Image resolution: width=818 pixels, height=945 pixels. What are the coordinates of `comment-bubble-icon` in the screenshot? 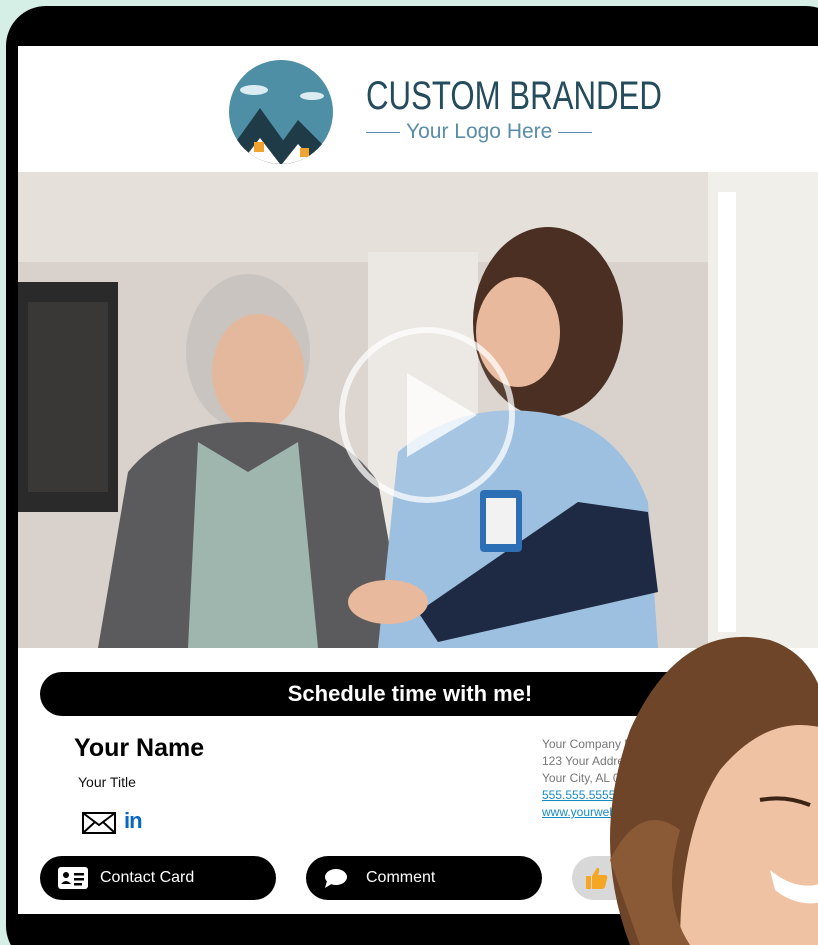 It's located at (336, 878).